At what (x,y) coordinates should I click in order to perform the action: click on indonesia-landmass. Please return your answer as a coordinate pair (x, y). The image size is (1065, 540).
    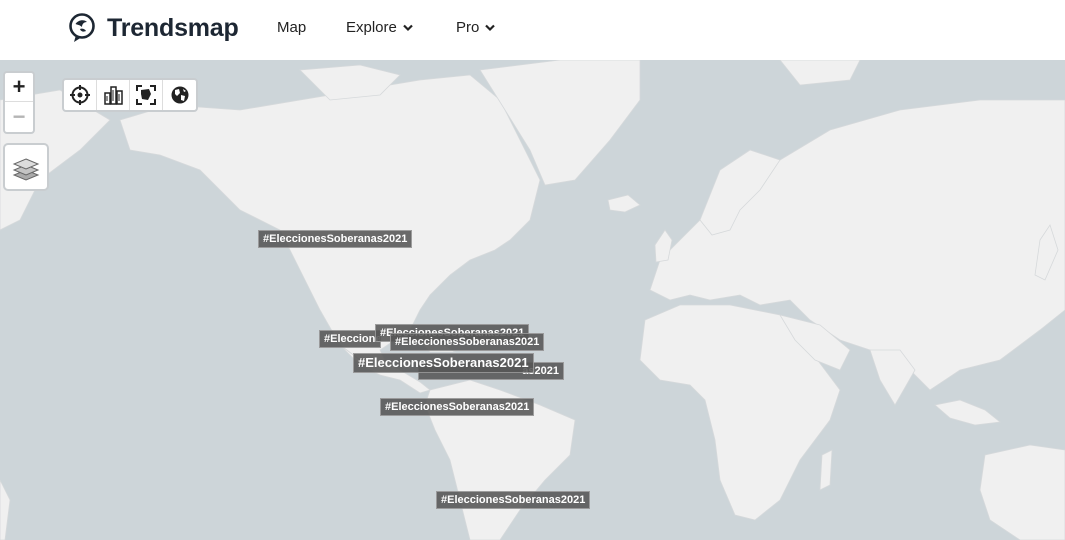
    Looking at the image, I should click on (967, 412).